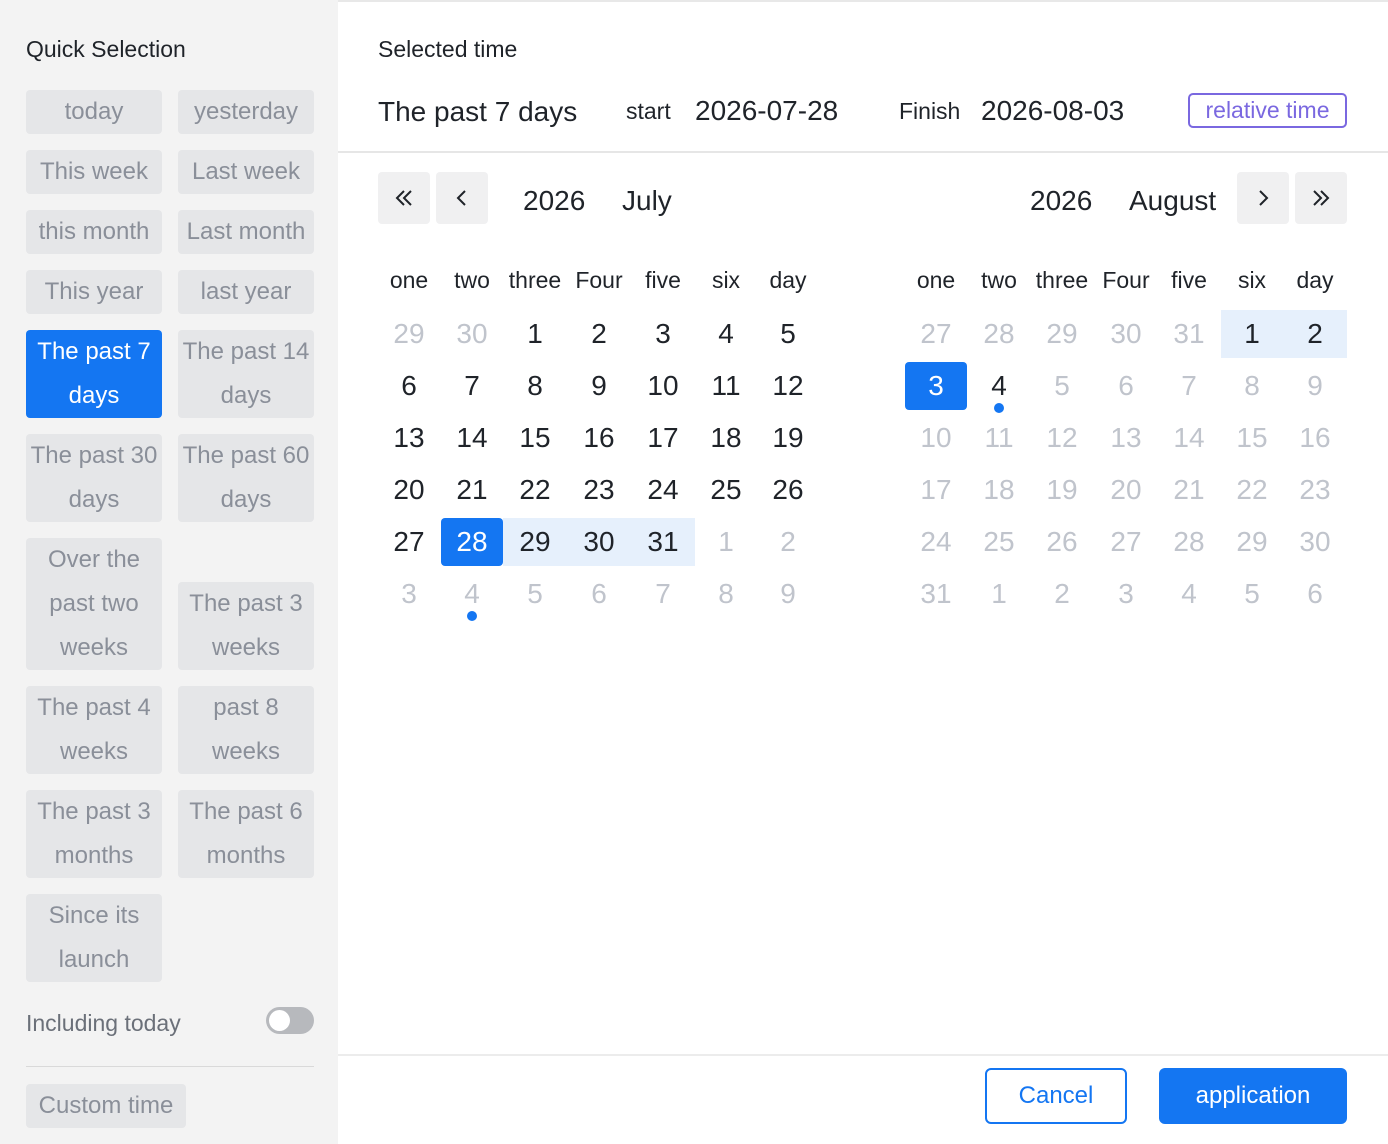 The width and height of the screenshot is (1388, 1144). What do you see at coordinates (1172, 201) in the screenshot?
I see `right-calendar-month: August` at bounding box center [1172, 201].